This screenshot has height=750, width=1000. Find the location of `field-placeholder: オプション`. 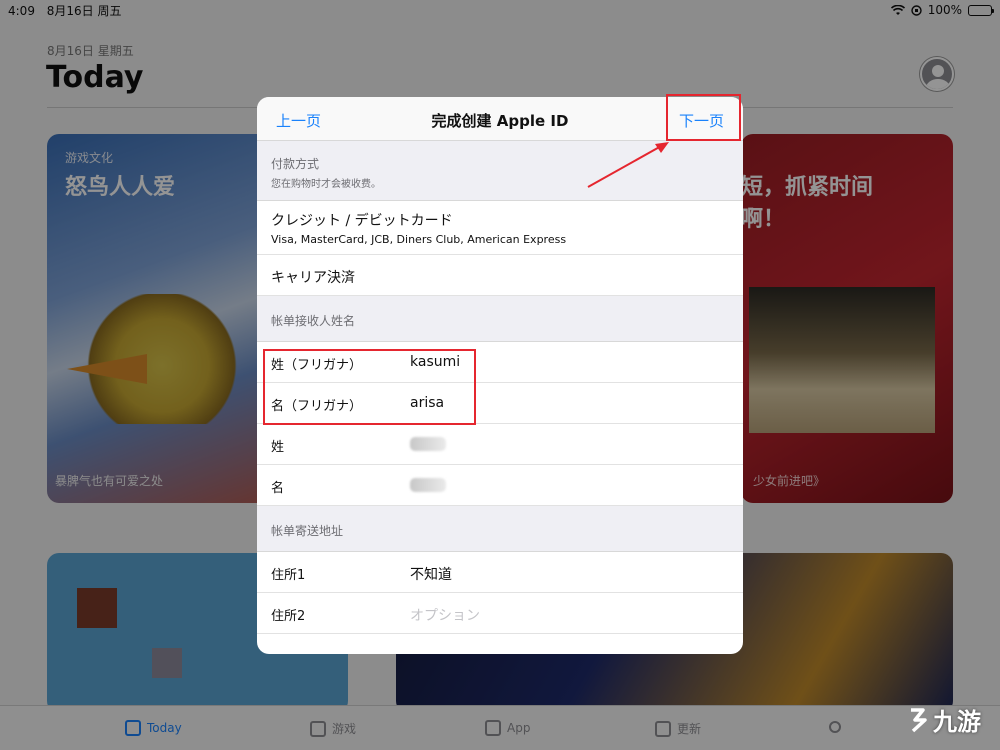

field-placeholder: オプション is located at coordinates (445, 615).